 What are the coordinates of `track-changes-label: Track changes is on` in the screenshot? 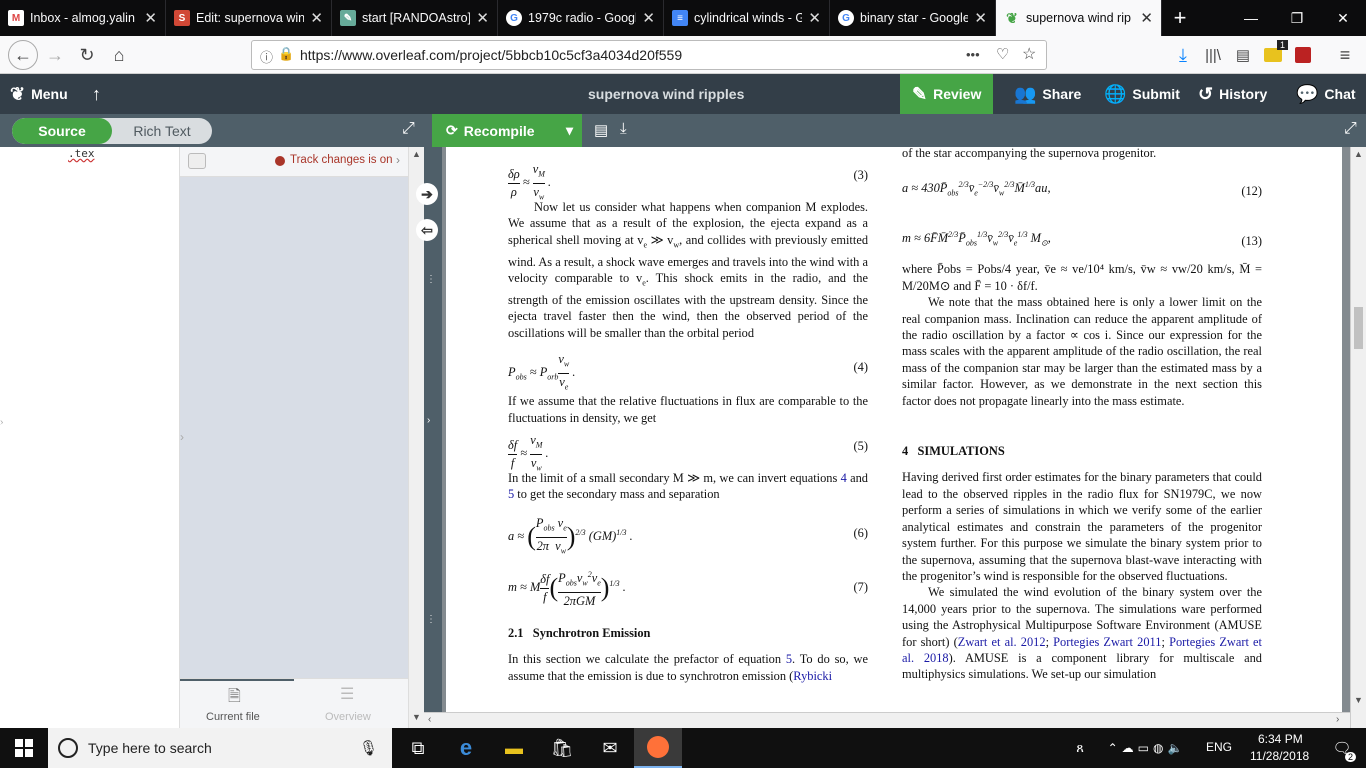 It's located at (341, 160).